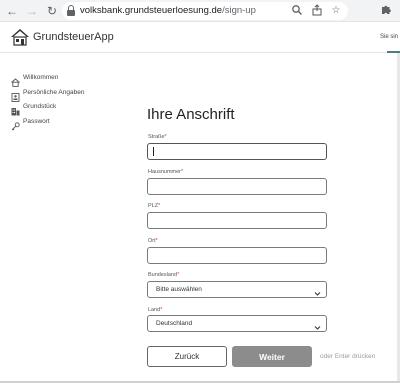 The image size is (400, 383). What do you see at coordinates (151, 10) in the screenshot?
I see `url-domain: volksbank.grundsteuerloesung.de` at bounding box center [151, 10].